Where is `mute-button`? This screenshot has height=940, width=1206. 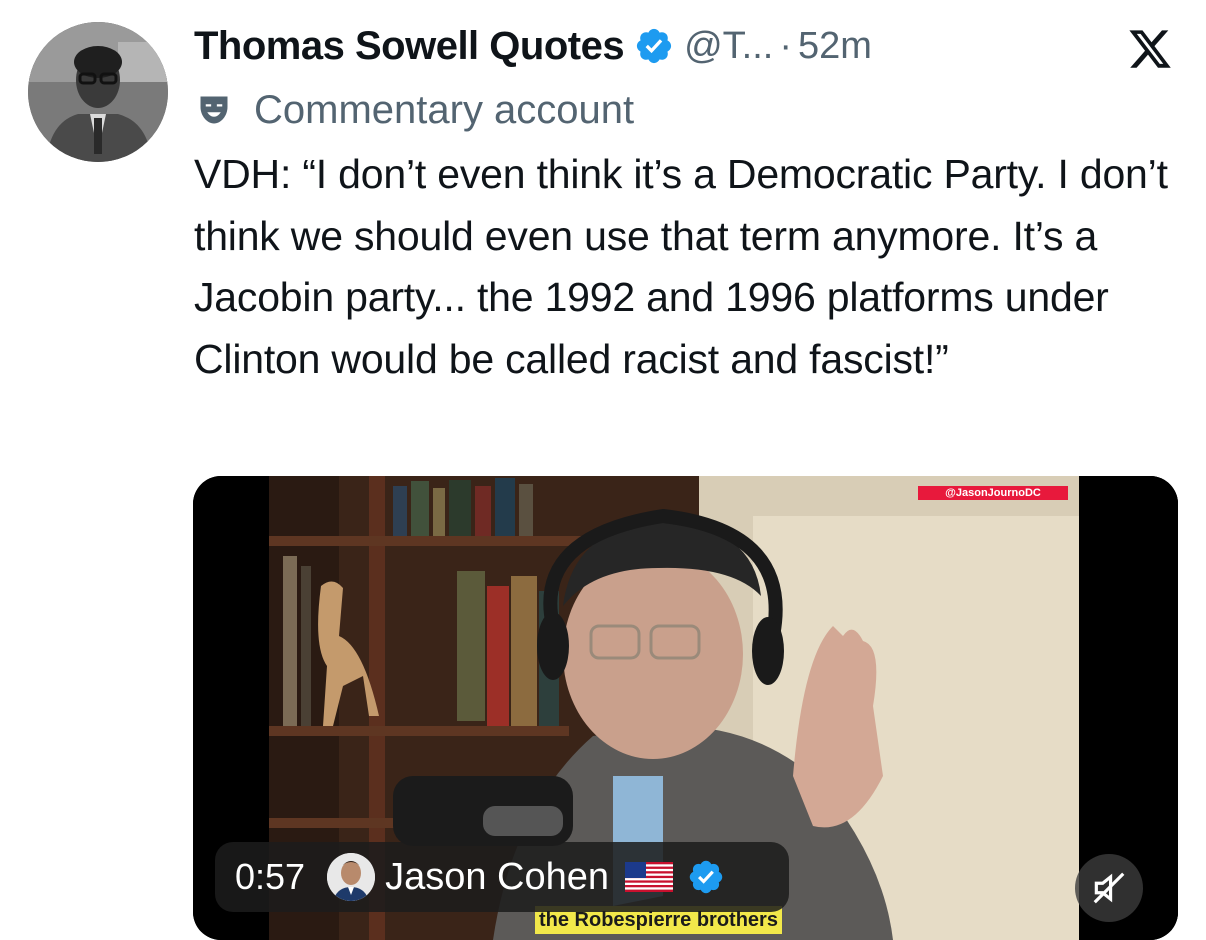 mute-button is located at coordinates (1109, 888).